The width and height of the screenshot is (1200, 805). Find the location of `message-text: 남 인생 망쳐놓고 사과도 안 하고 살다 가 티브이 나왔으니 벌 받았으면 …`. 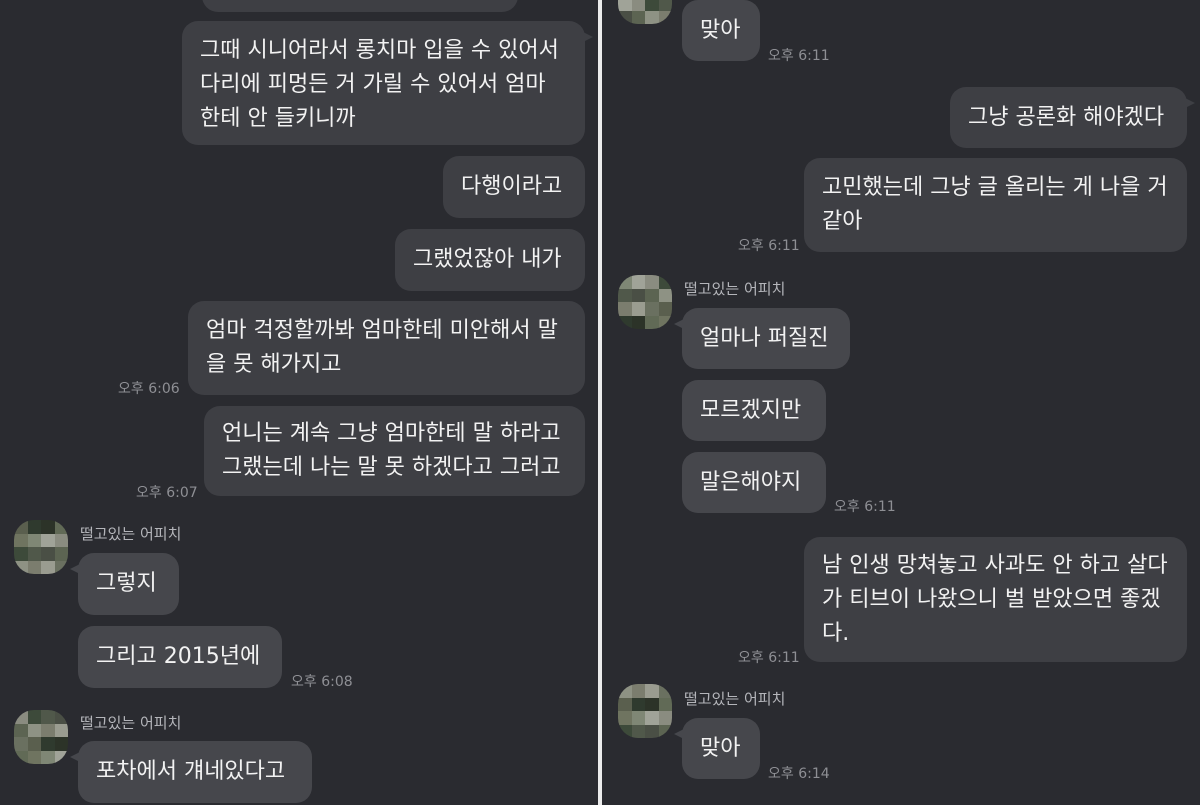

message-text: 남 인생 망쳐놓고 사과도 안 하고 살다 가 티브이 나왔으니 벌 받았으면 … is located at coordinates (995, 599).